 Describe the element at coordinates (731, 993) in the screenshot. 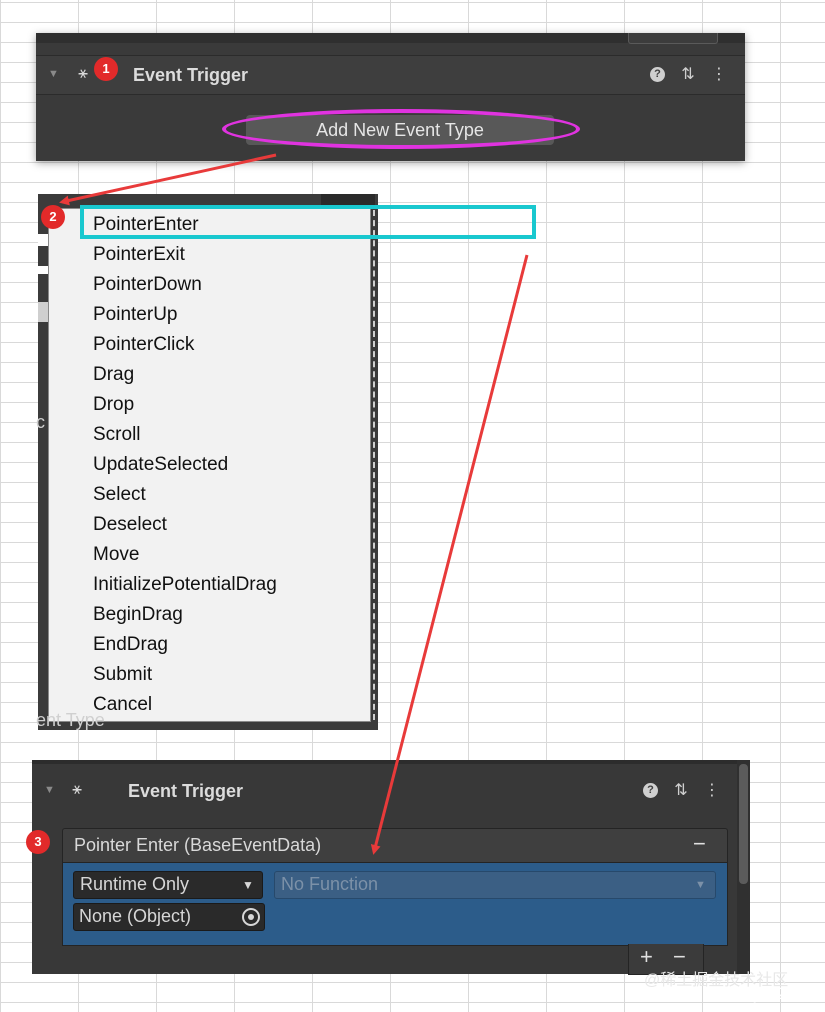

I see `watermark-author: CSDN @dzj2021` at that location.